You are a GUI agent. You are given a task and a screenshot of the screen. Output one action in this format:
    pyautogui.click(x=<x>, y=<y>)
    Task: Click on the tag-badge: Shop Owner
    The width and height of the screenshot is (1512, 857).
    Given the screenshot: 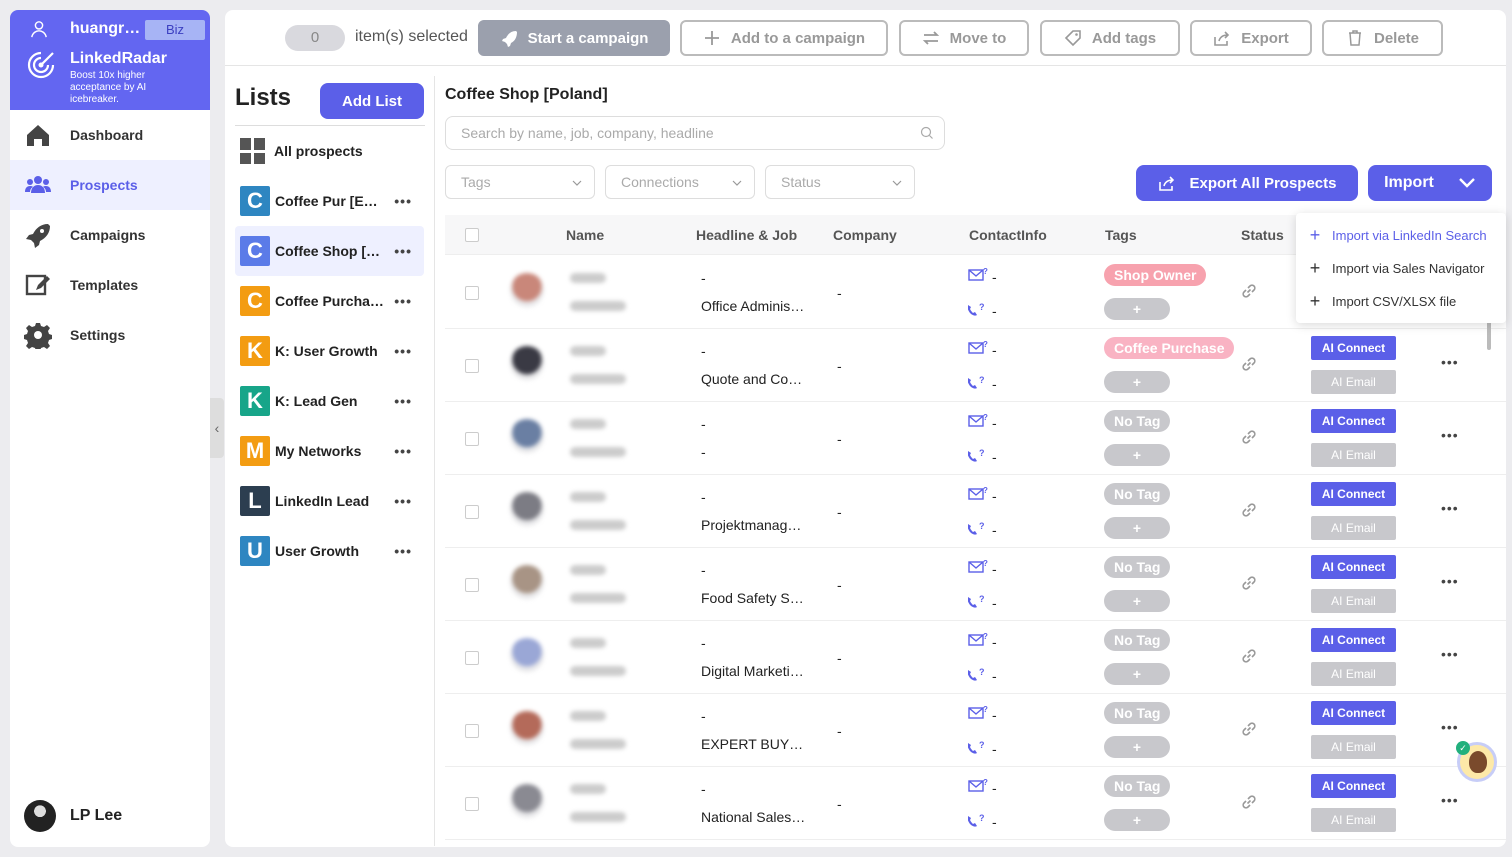 What is the action you would take?
    pyautogui.click(x=1155, y=275)
    